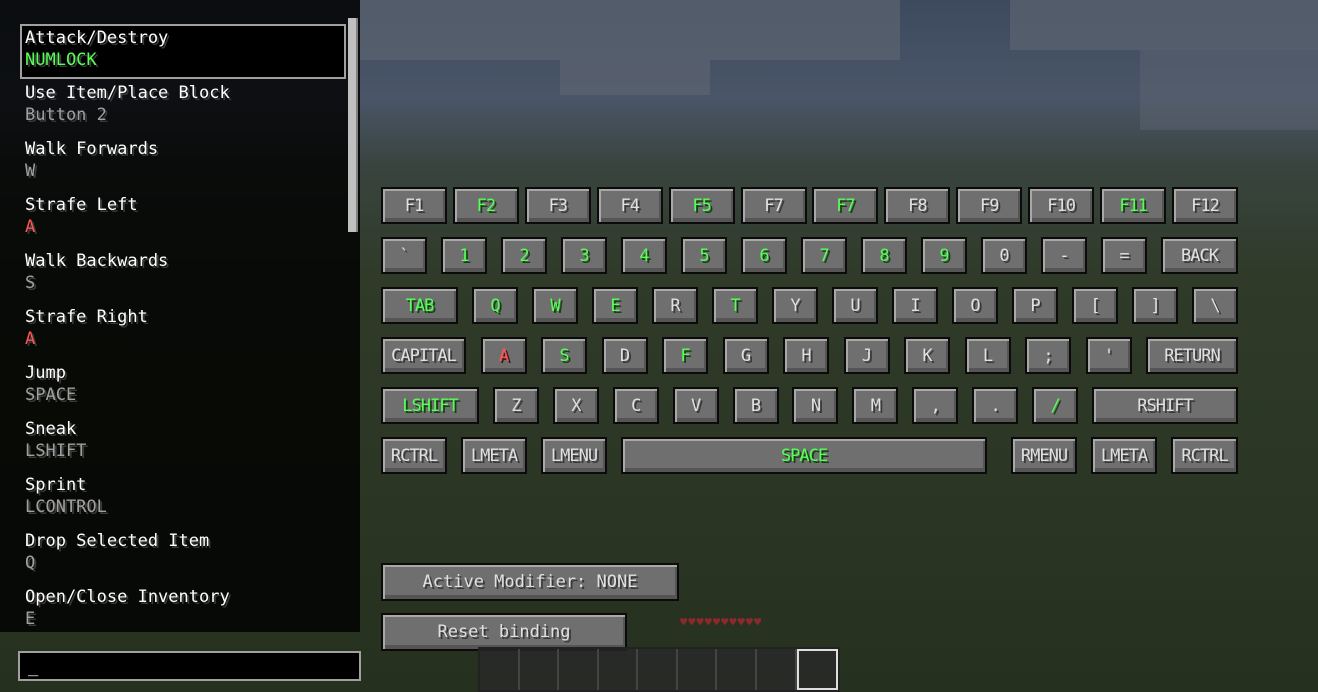  What do you see at coordinates (815, 405) in the screenshot?
I see `key-button: N` at bounding box center [815, 405].